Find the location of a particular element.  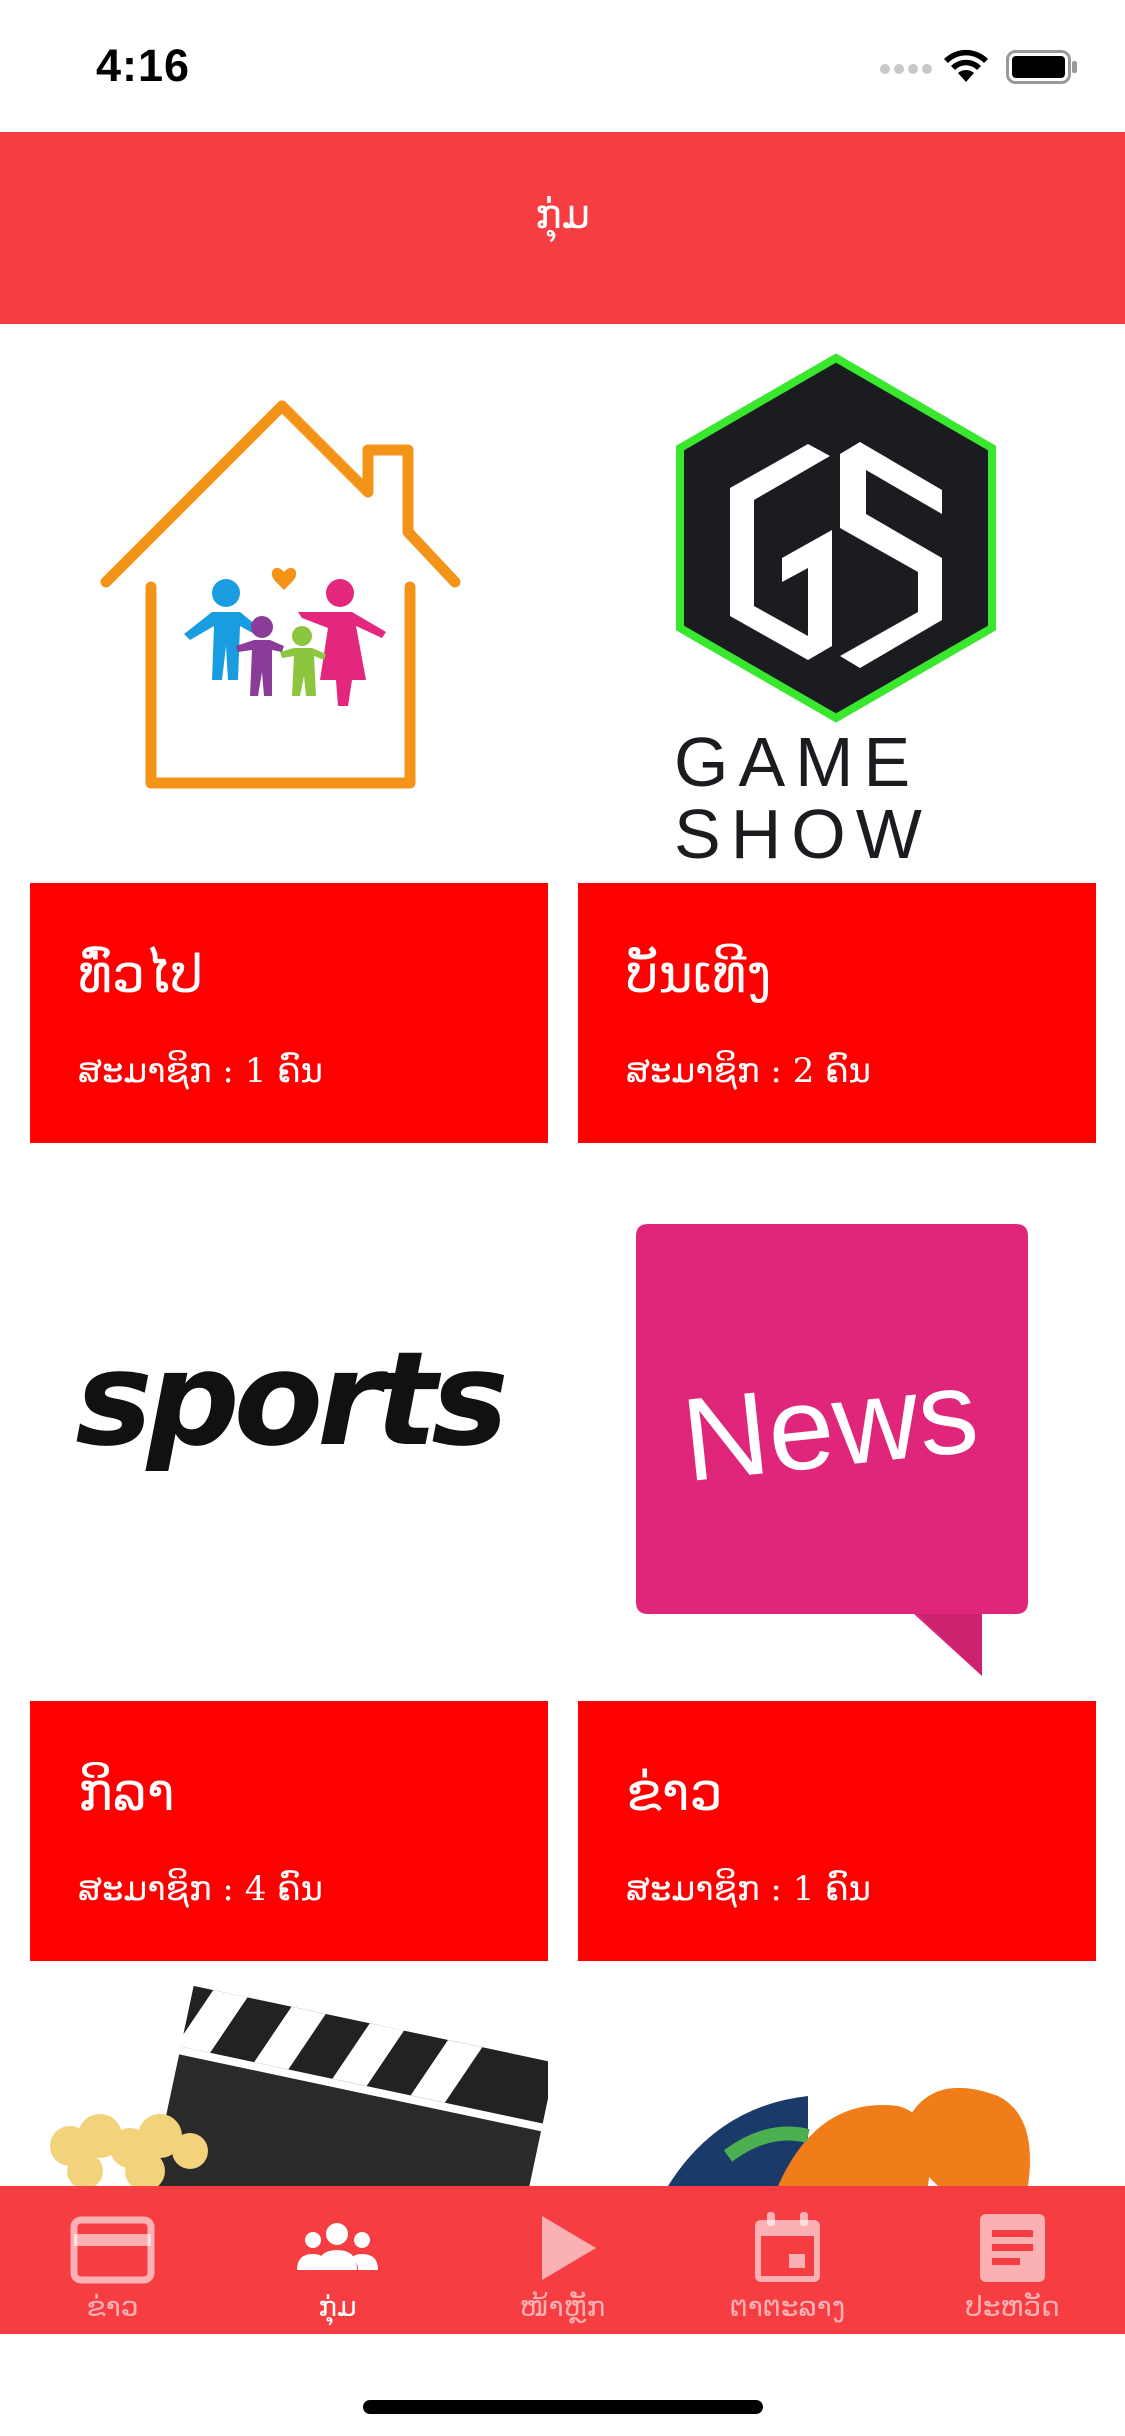

group-card-general: ທົ່ວໄປ ສະມາຊິກ : 1 ຄົນ is located at coordinates (289, 746).